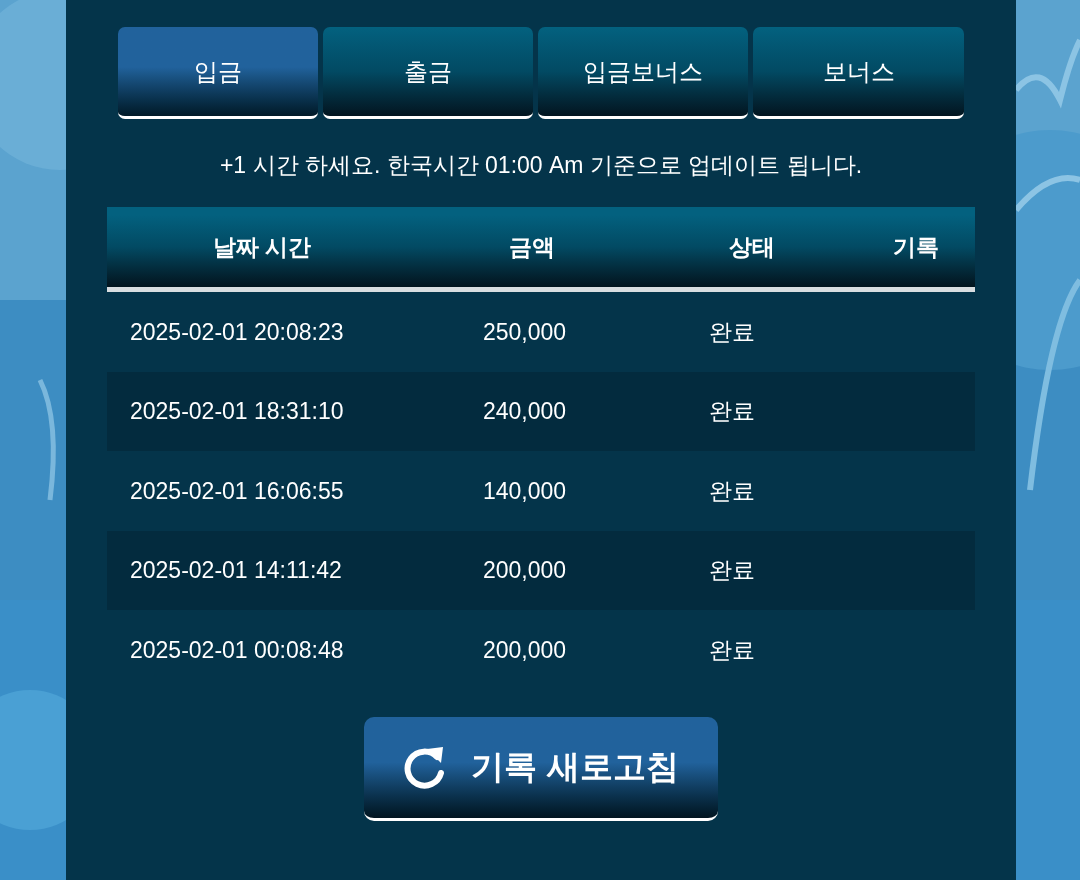  I want to click on table-cell: 2025-02-01 18:31:10, so click(237, 411).